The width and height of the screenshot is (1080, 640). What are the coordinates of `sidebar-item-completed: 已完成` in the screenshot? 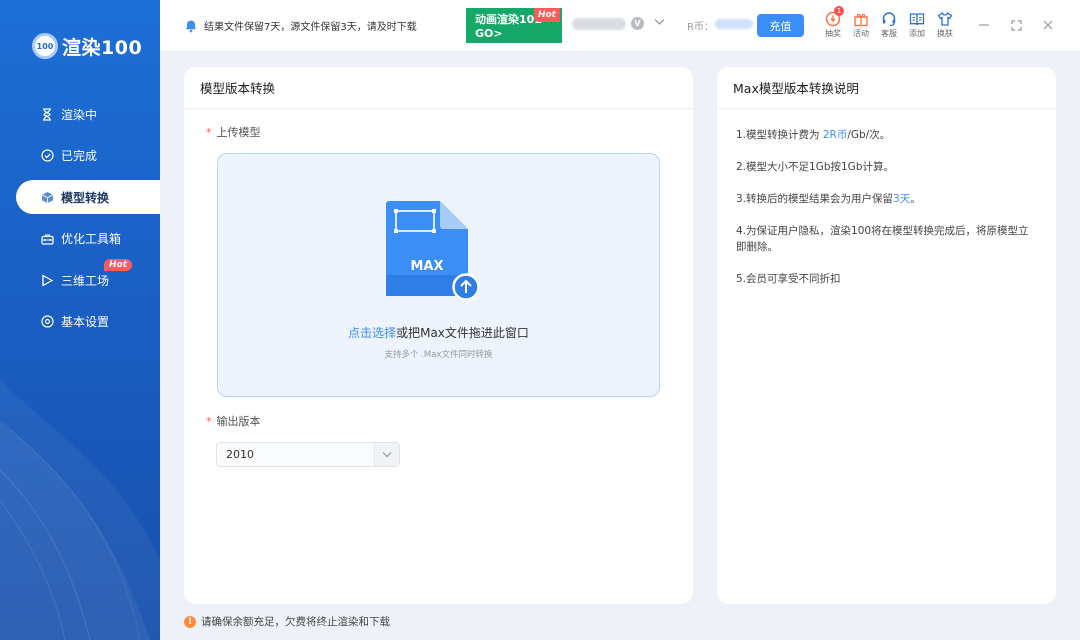 It's located at (80, 156).